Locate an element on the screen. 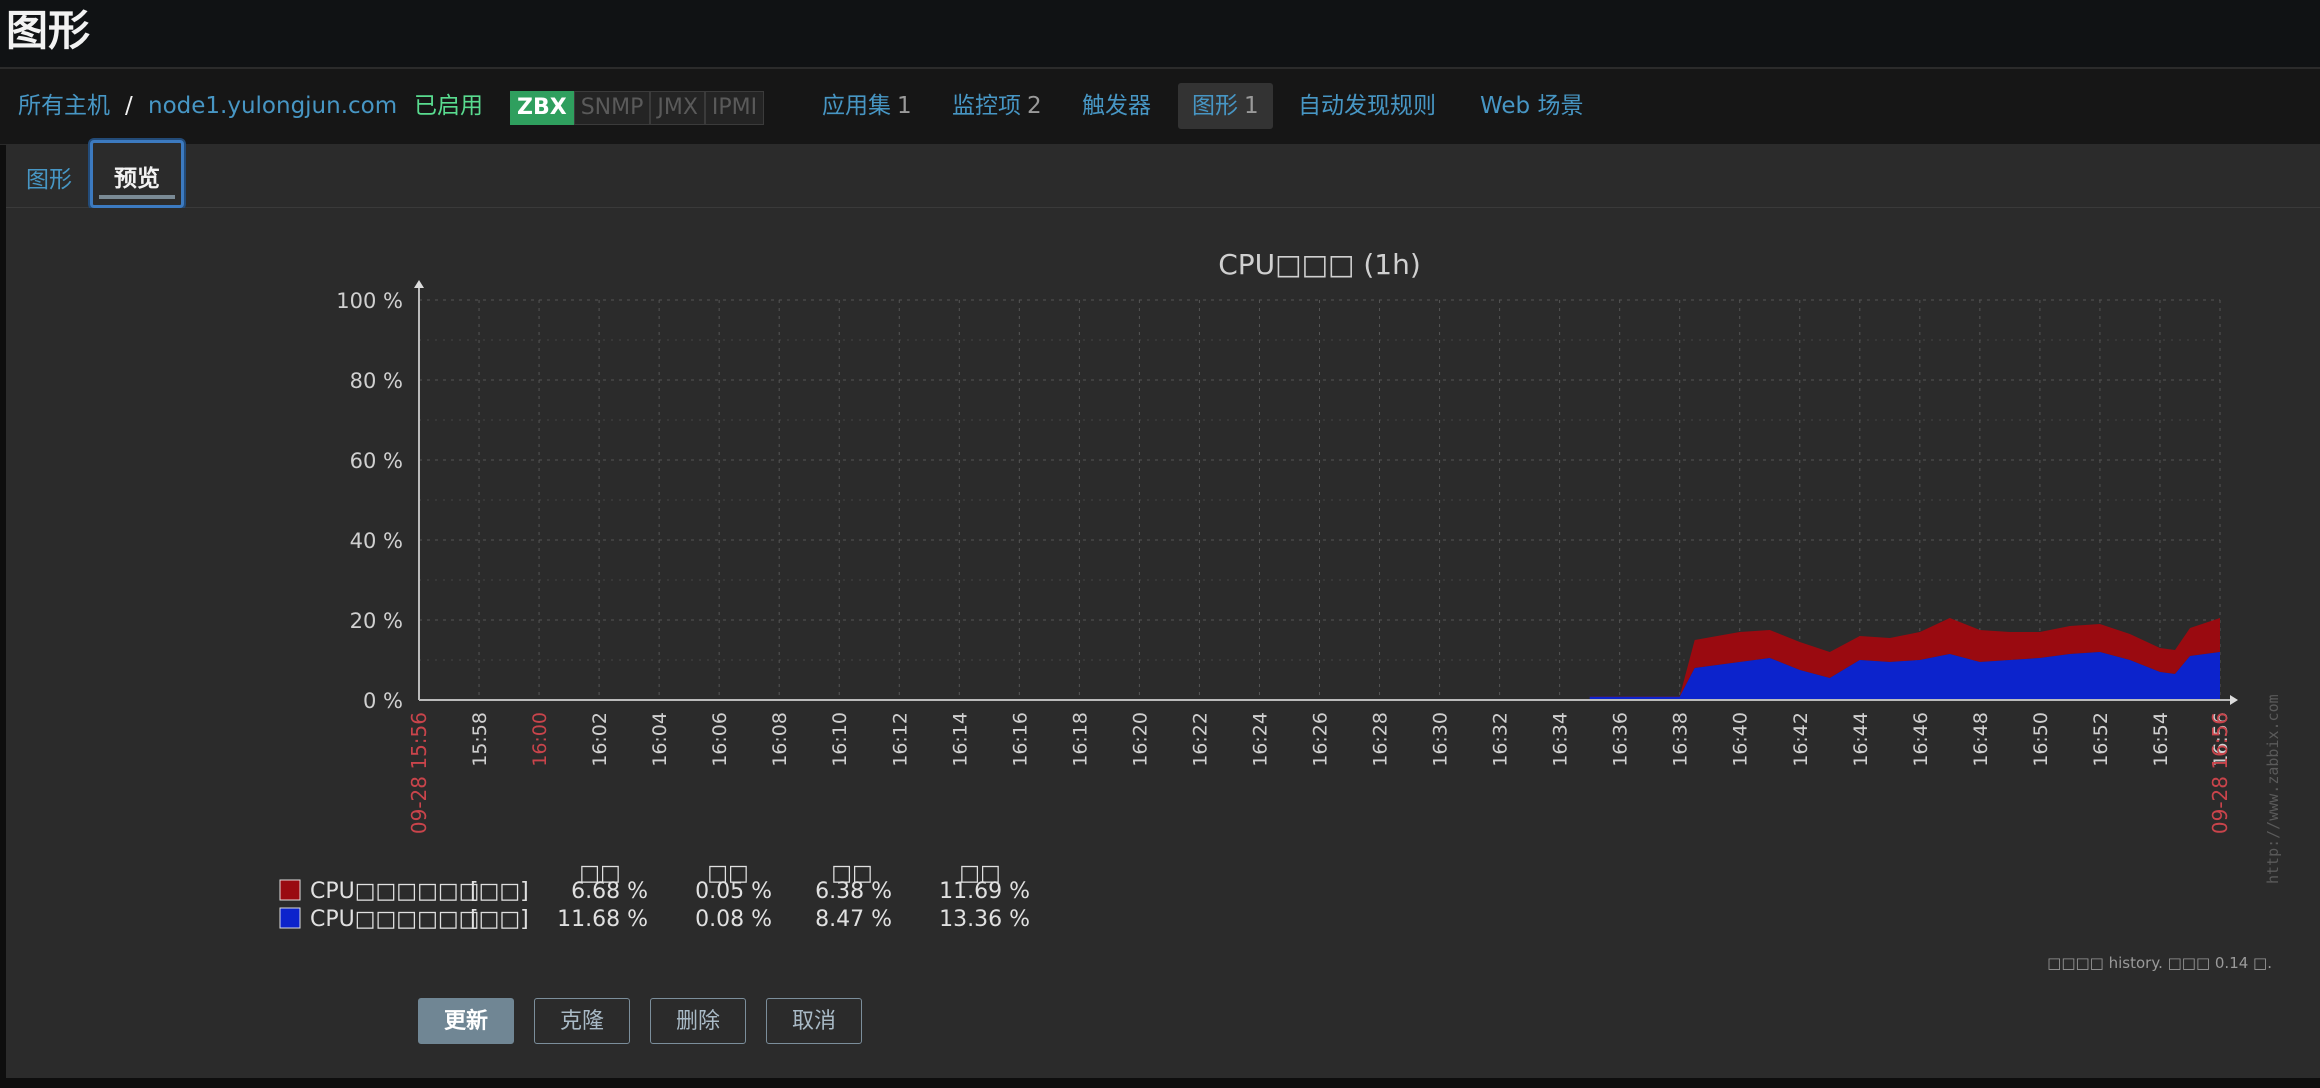 This screenshot has height=1088, width=2320. x-tick-label: 16:46 is located at coordinates (1921, 739).